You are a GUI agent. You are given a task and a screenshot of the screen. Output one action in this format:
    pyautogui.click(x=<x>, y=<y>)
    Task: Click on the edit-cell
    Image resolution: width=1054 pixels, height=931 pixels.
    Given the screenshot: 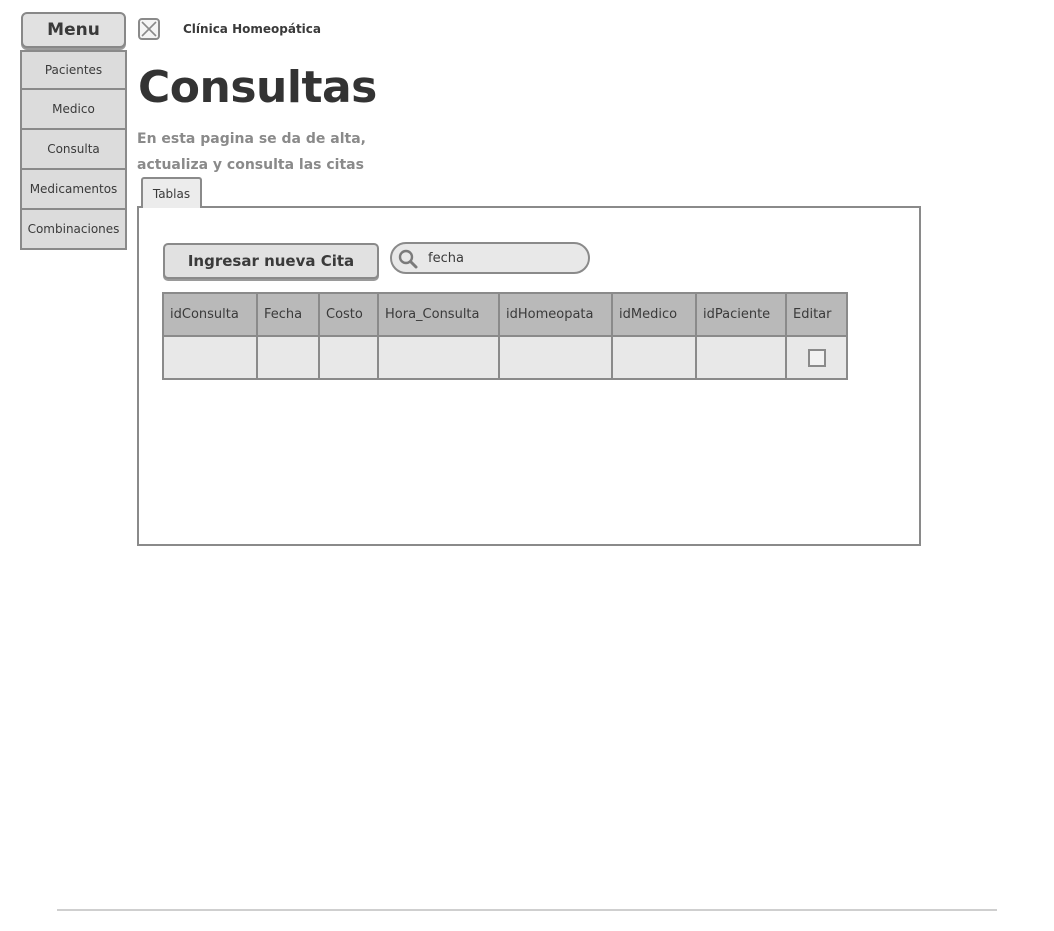 What is the action you would take?
    pyautogui.click(x=816, y=357)
    